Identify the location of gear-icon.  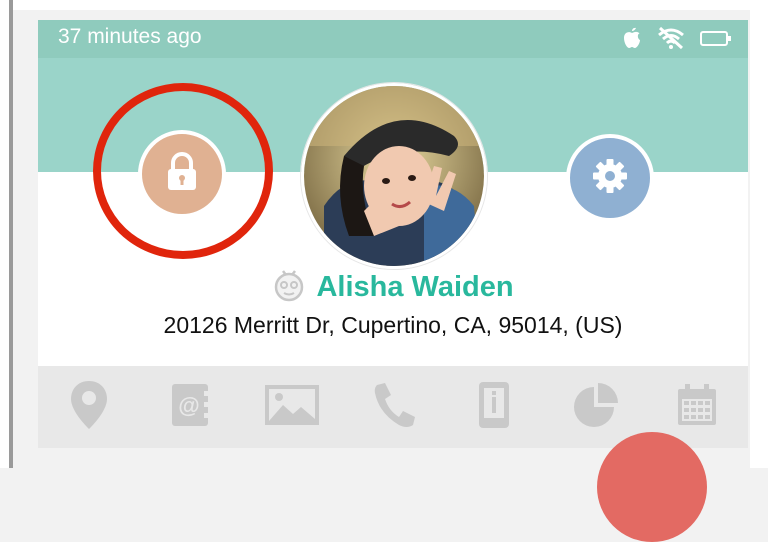
(610, 178).